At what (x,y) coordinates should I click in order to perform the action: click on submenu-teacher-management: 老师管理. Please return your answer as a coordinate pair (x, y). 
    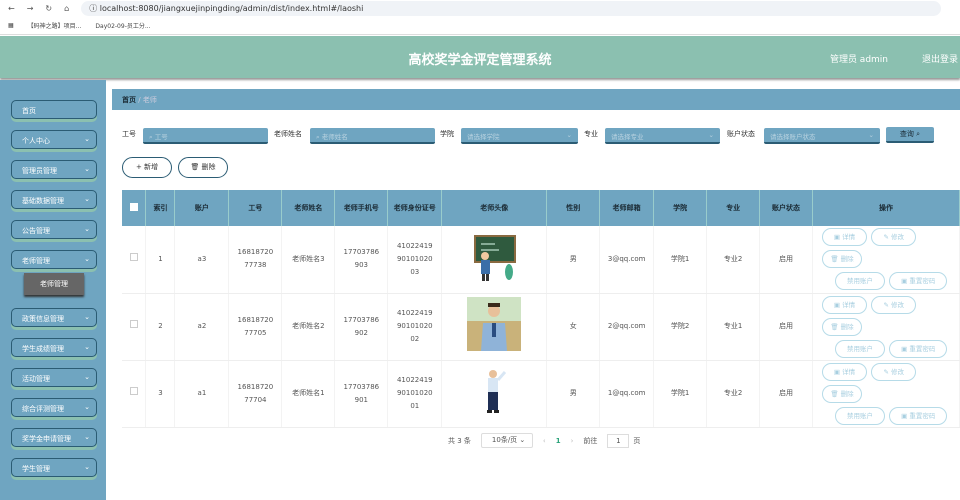
    Looking at the image, I should click on (54, 284).